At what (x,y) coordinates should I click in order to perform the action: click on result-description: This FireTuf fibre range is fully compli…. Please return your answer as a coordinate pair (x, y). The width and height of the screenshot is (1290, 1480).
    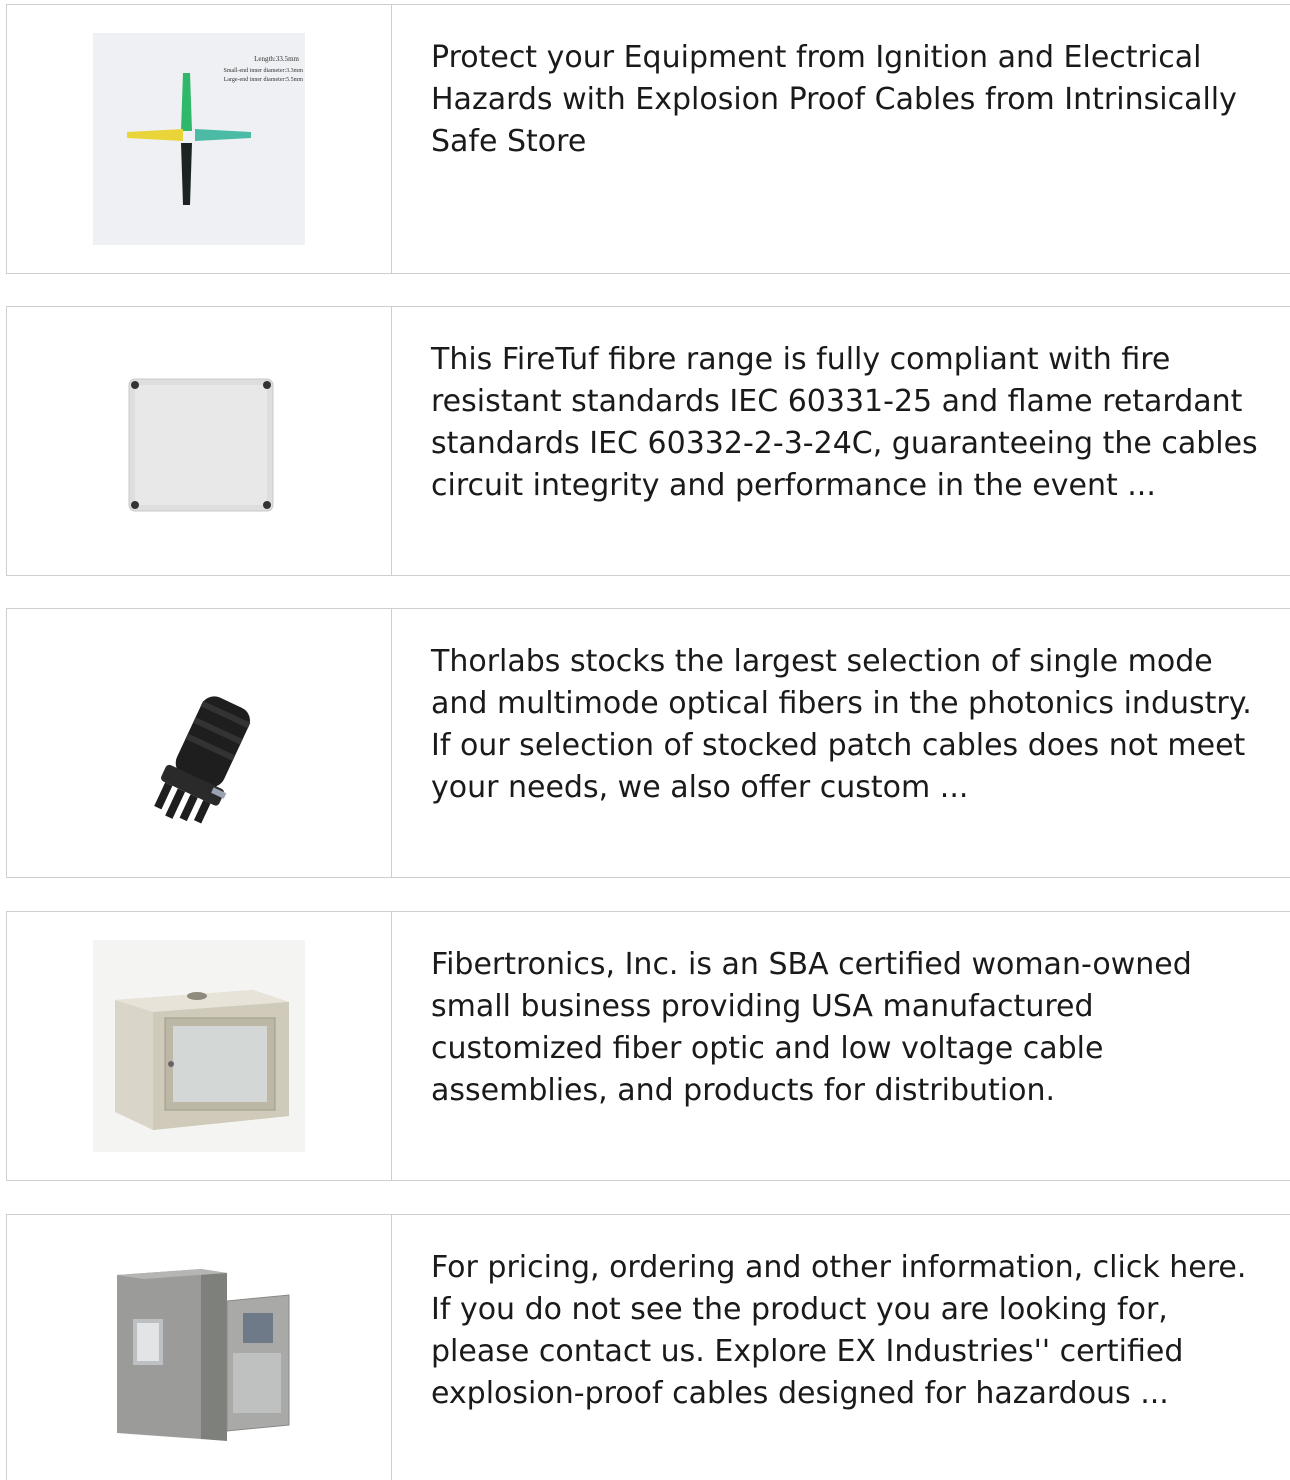
    Looking at the image, I should click on (851, 423).